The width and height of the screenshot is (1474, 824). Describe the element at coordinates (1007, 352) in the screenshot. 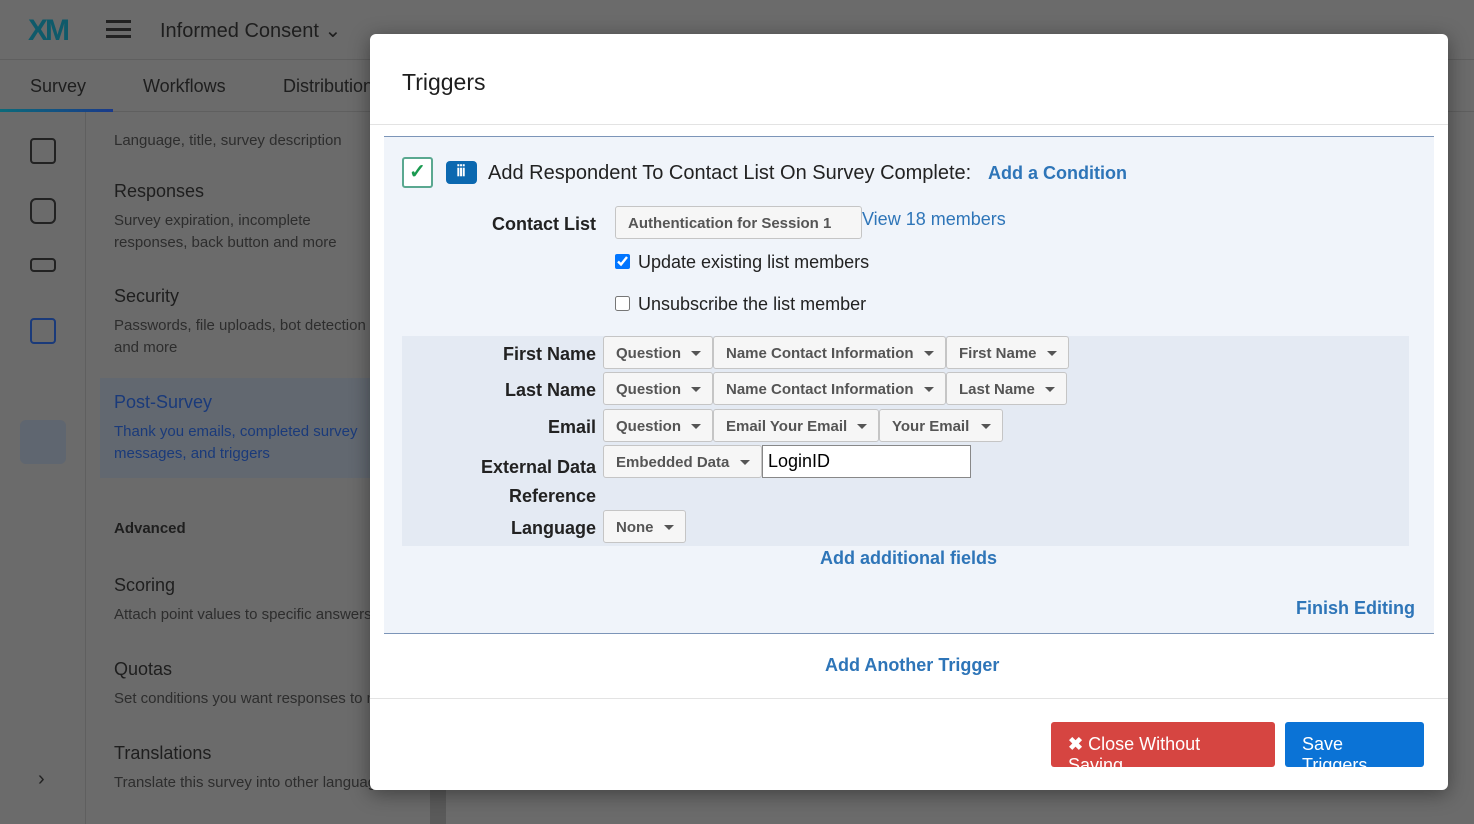

I see `field-select: First Name` at that location.